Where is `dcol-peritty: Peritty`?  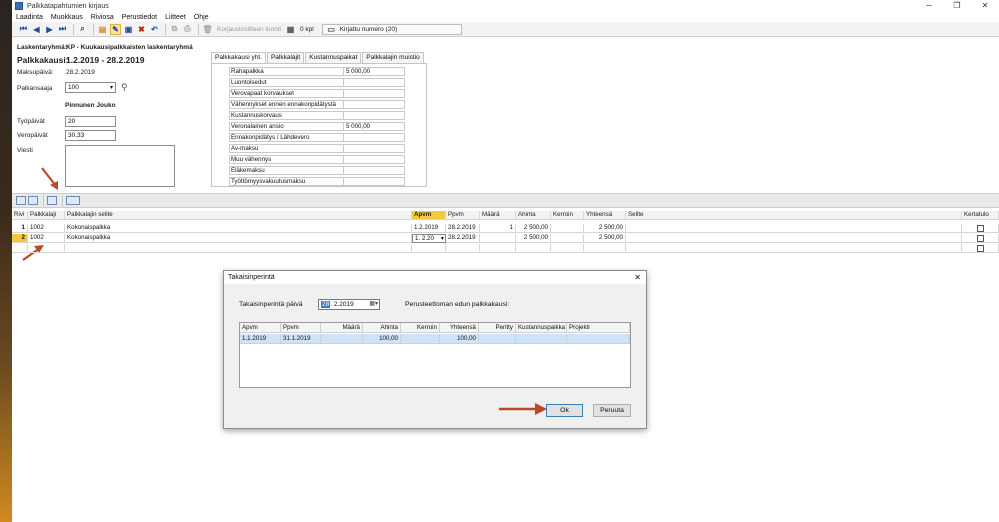 dcol-peritty: Peritty is located at coordinates (497, 328).